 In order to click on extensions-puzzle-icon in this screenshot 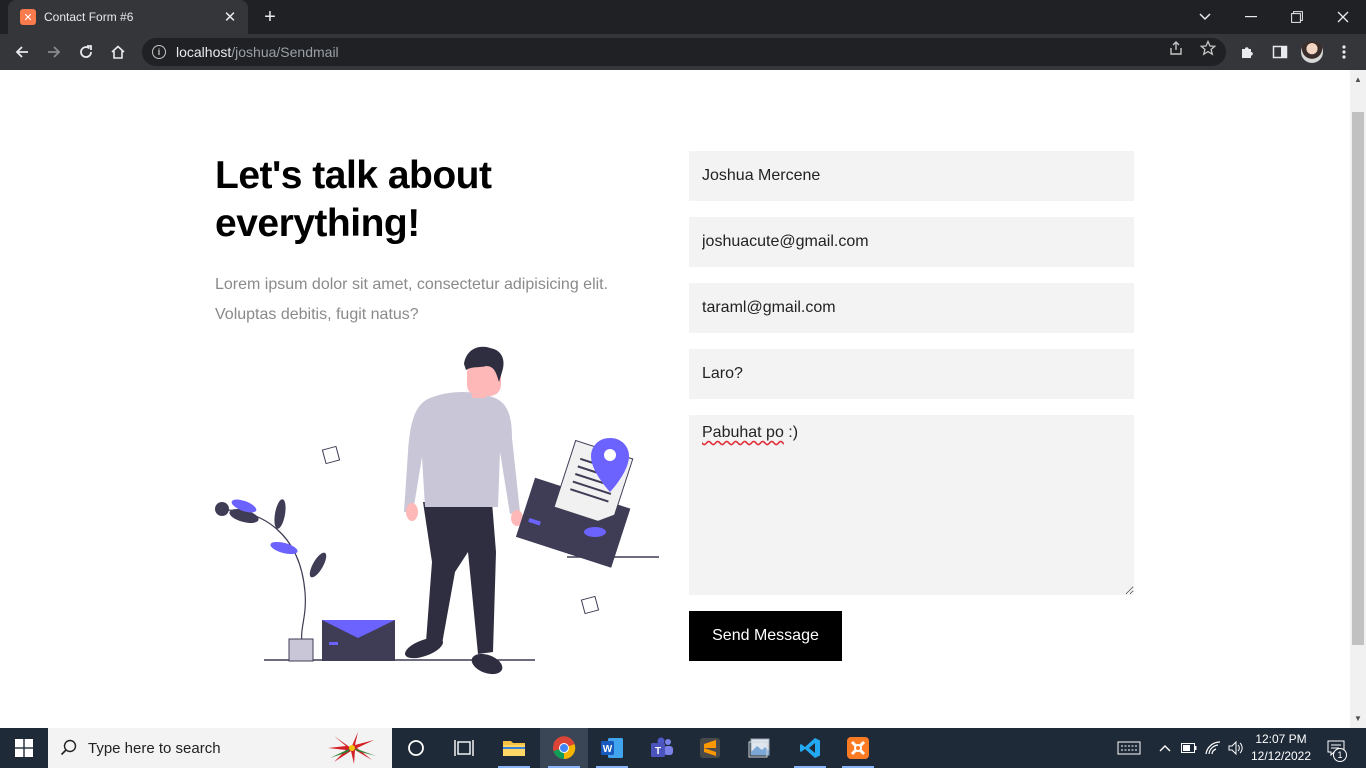, I will do `click(1248, 52)`.